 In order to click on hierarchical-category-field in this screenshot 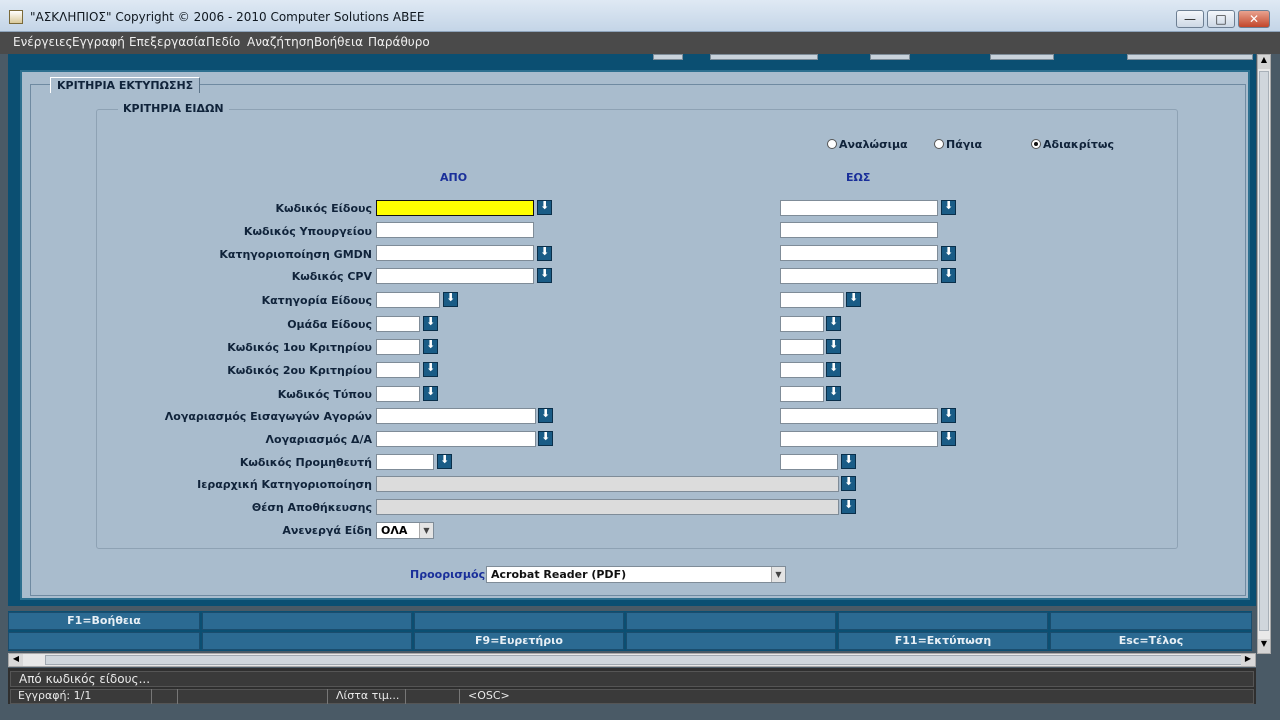, I will do `click(607, 484)`.